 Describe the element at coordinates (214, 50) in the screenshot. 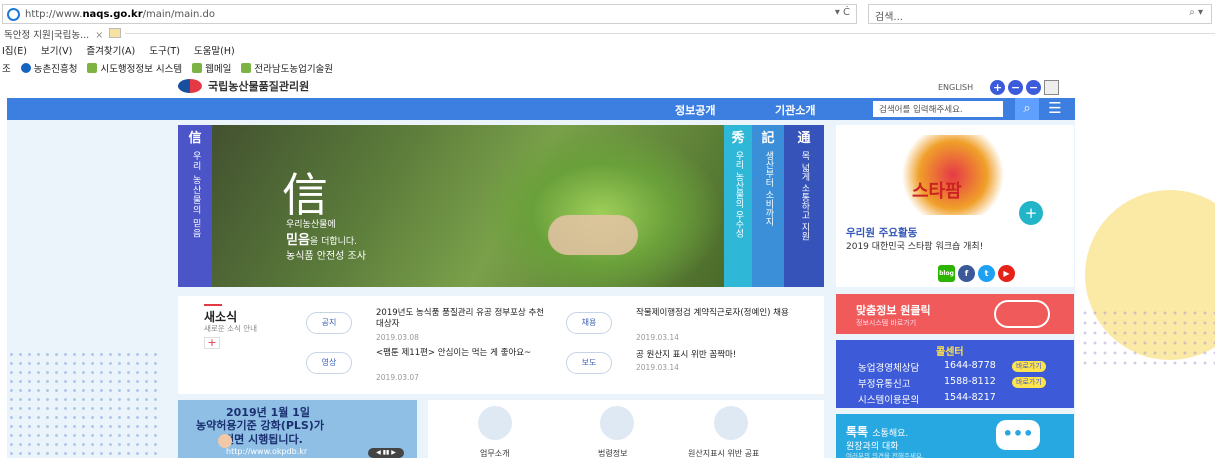

I see `menu-item-help: 도움말(H)` at that location.